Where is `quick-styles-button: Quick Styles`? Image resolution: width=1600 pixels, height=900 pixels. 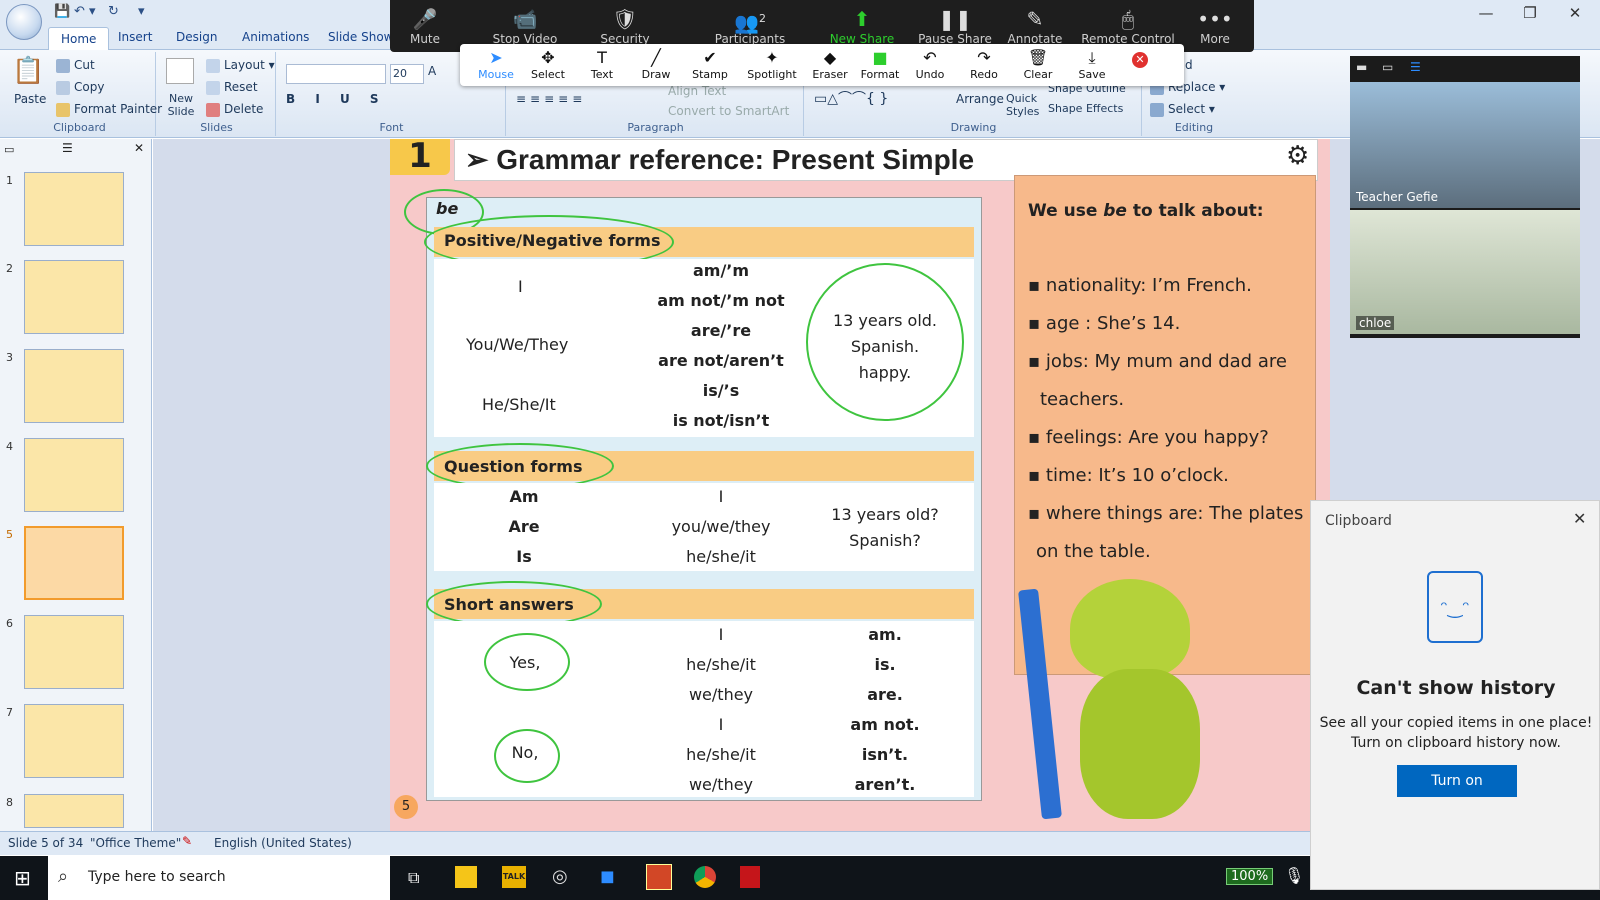
quick-styles-button: Quick Styles is located at coordinates (1026, 105).